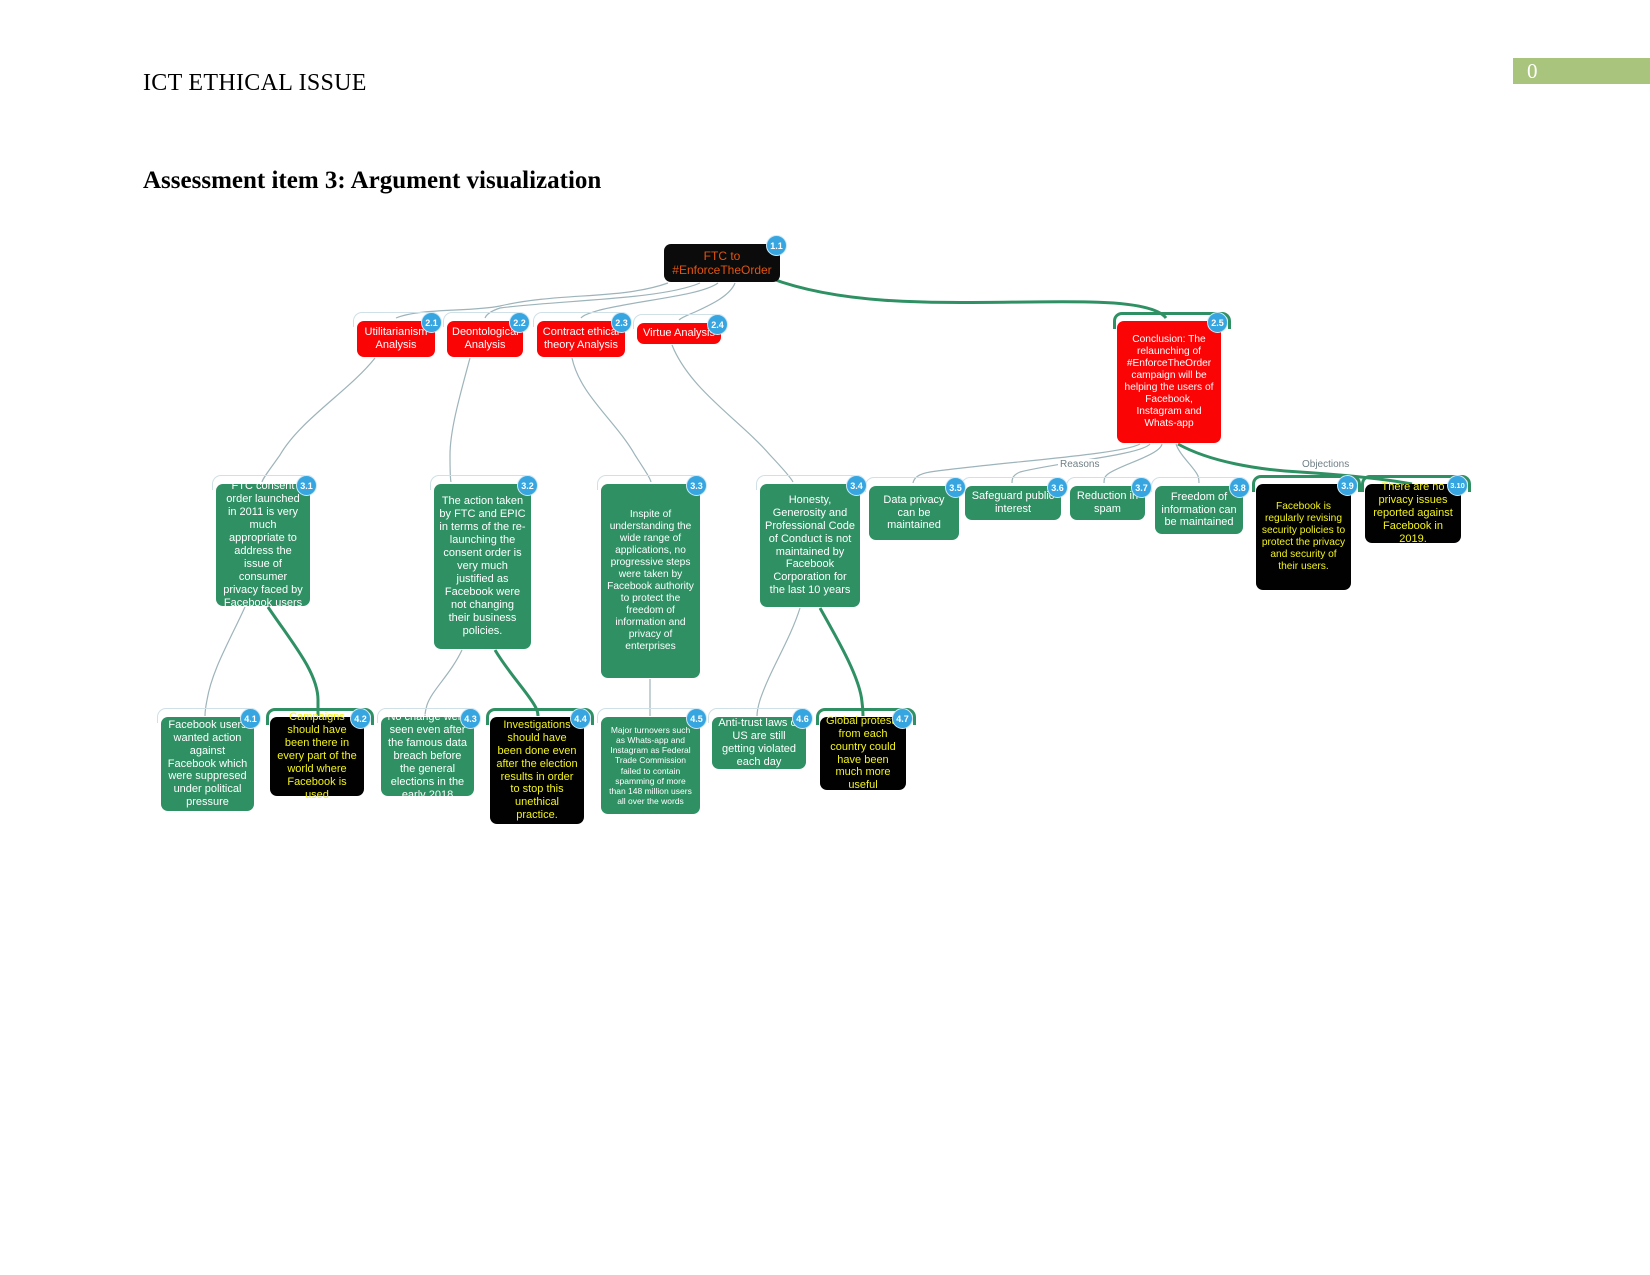 This screenshot has height=1275, width=1650. Describe the element at coordinates (696, 485) in the screenshot. I see `node-id-badge-3.3: 3.3` at that location.